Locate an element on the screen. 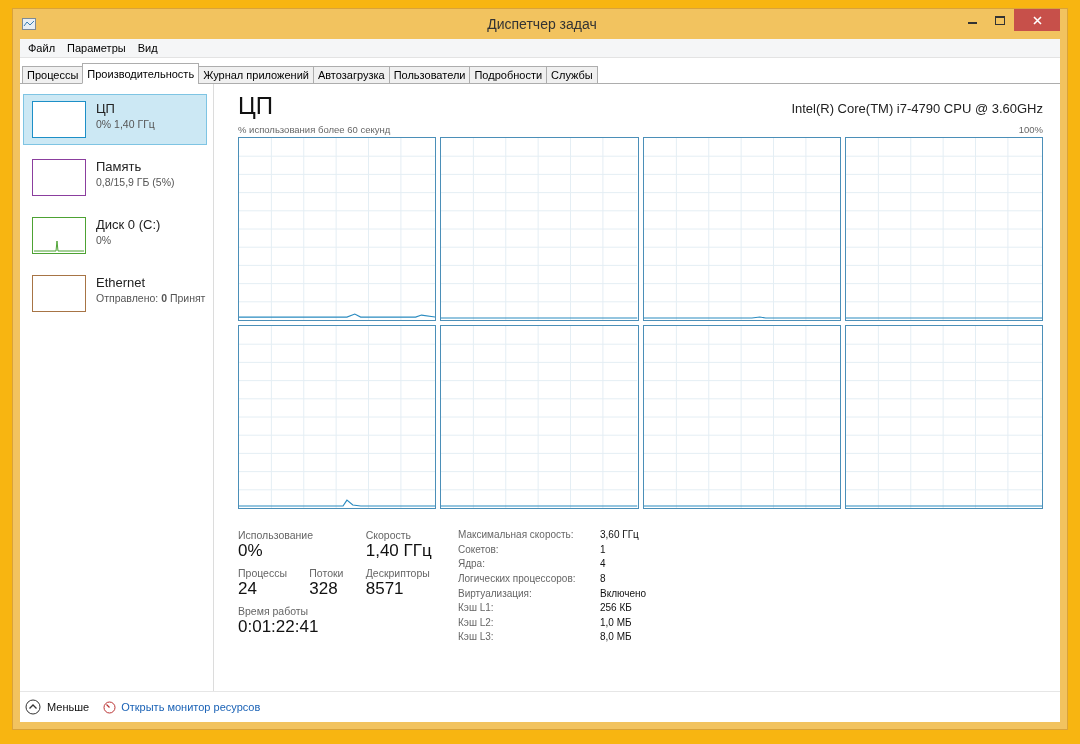 The image size is (1080, 744). tab: Службы is located at coordinates (572, 75).